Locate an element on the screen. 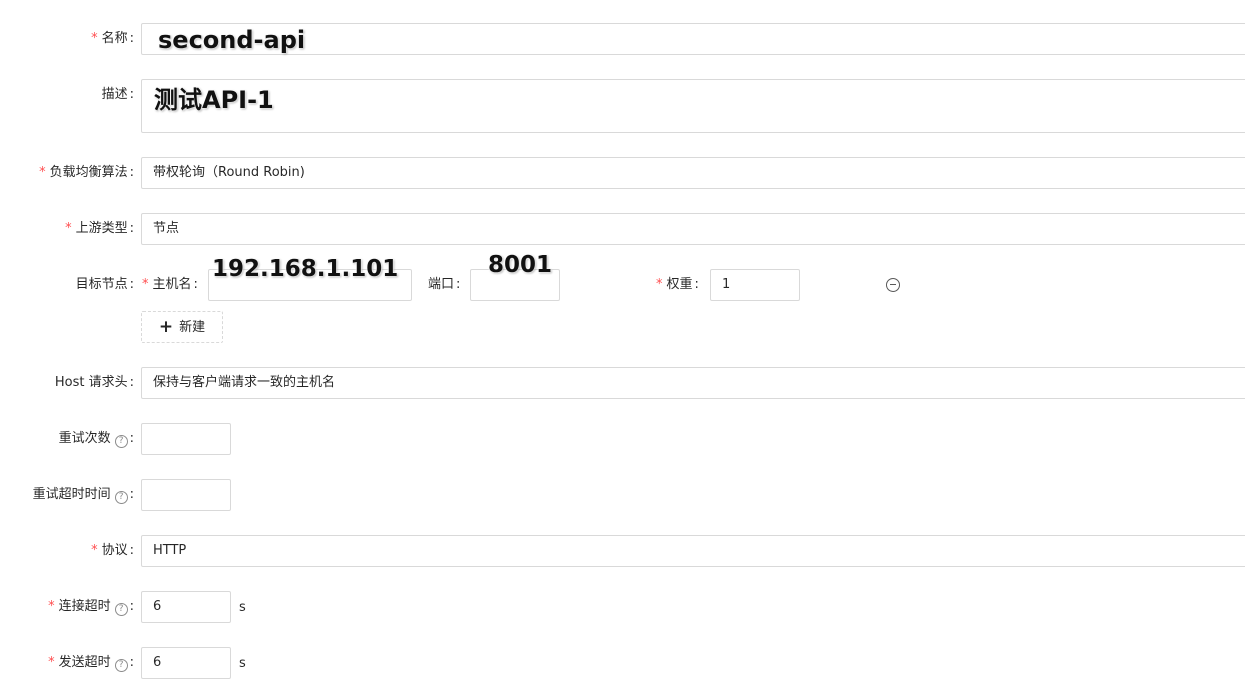  retry-timeout-input is located at coordinates (186, 495).